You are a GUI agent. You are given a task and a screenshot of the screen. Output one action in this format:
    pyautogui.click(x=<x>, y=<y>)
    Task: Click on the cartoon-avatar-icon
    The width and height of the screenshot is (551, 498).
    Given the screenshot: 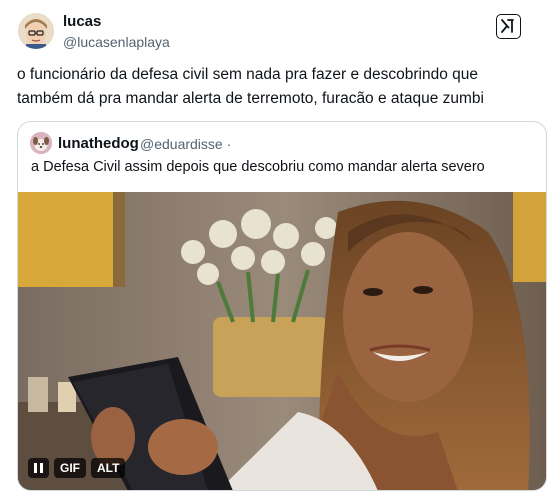 What is the action you would take?
    pyautogui.click(x=36, y=31)
    